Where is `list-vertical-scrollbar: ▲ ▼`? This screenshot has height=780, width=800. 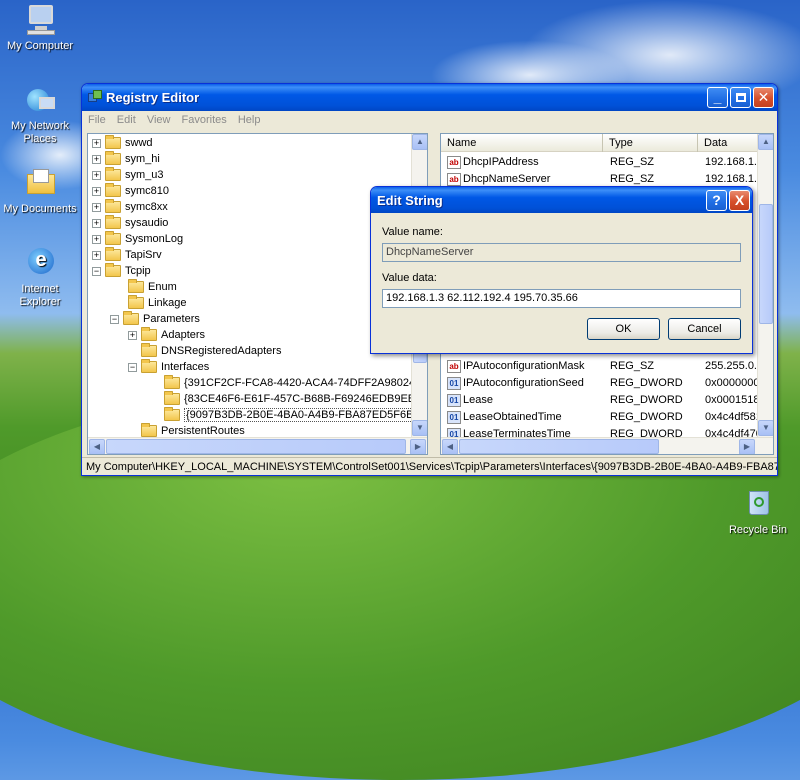
list-vertical-scrollbar: ▲ ▼ is located at coordinates (765, 285).